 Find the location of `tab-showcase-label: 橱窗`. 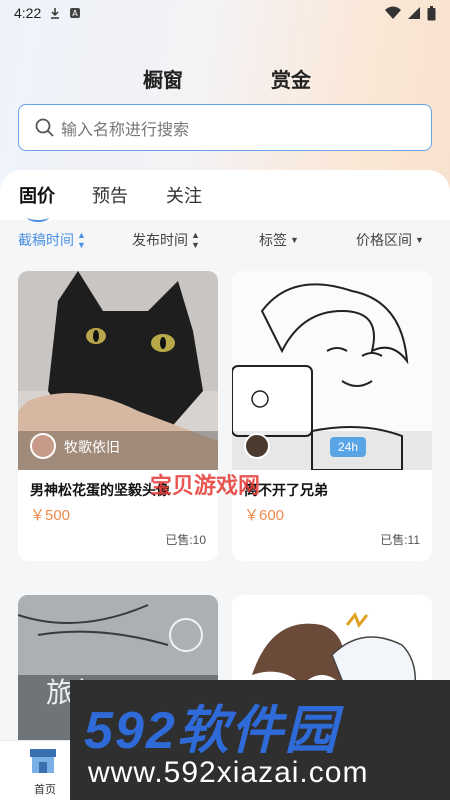

tab-showcase-label: 橱窗 is located at coordinates (163, 81).